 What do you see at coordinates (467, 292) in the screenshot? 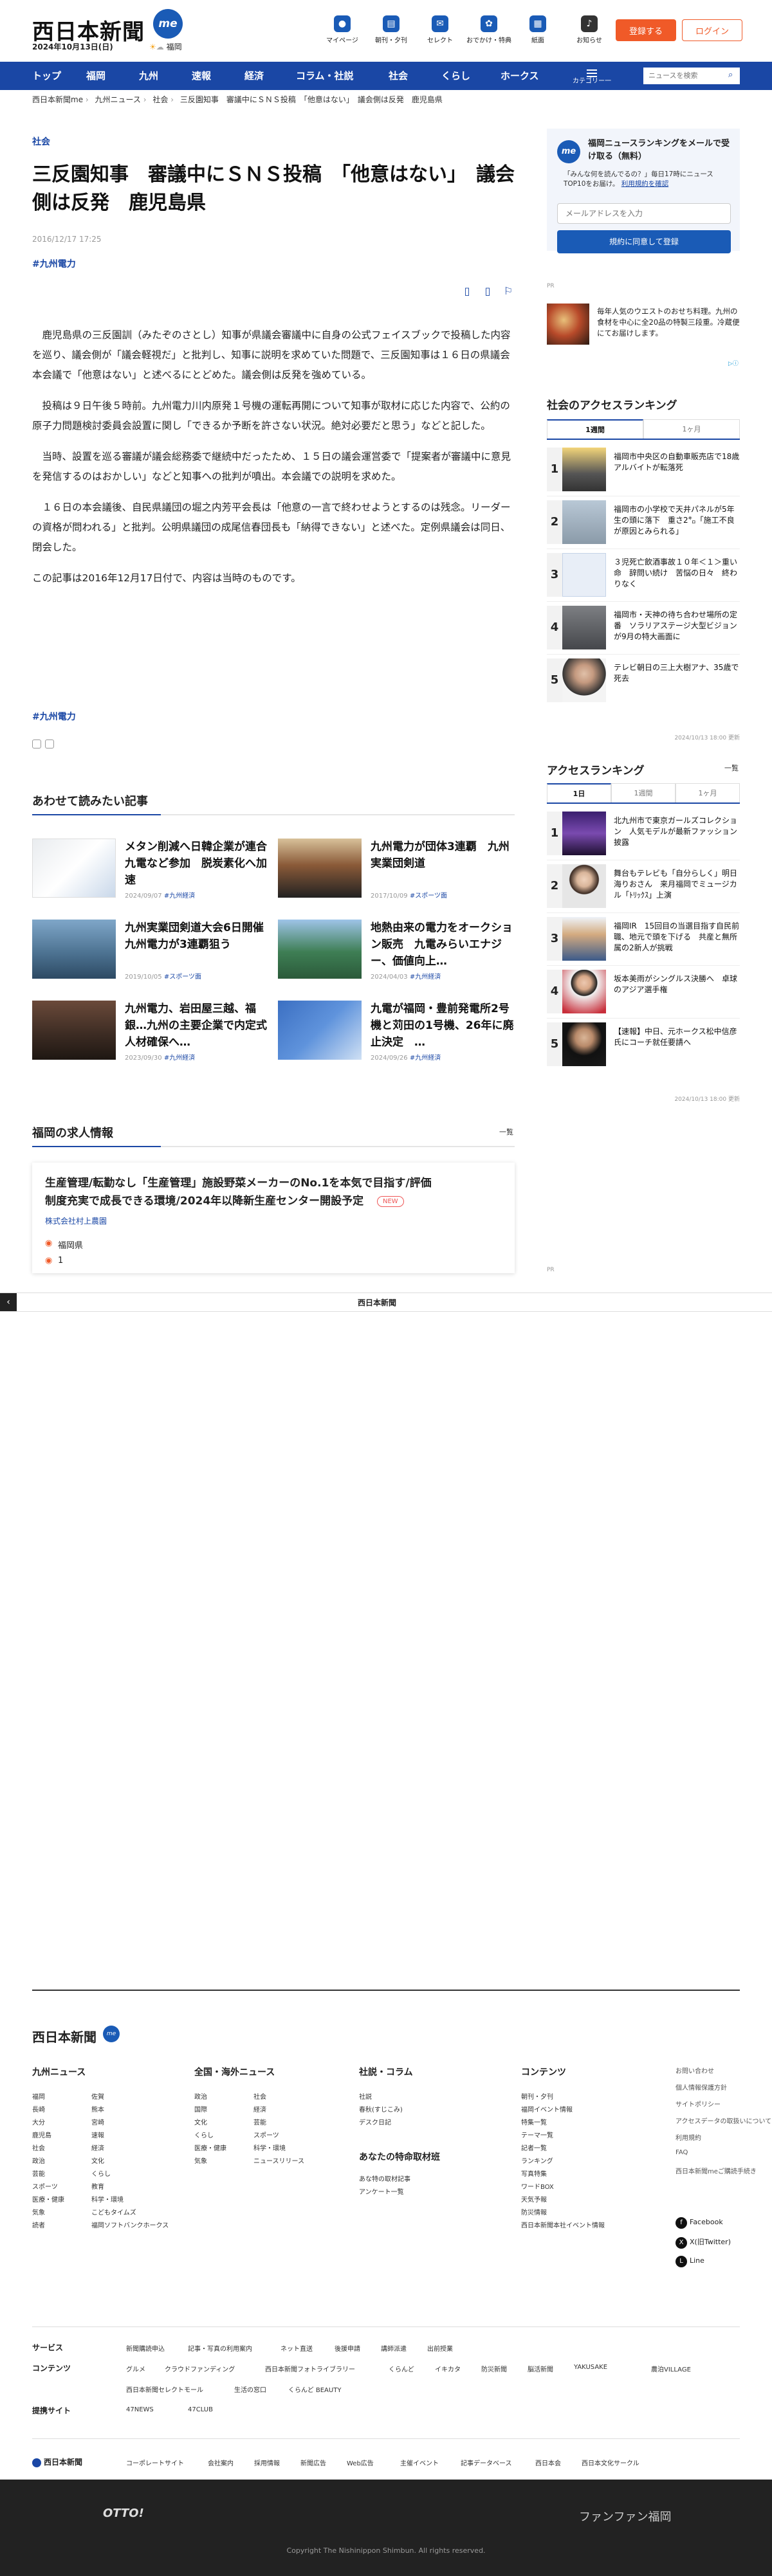
I see `print-icon: ▯` at bounding box center [467, 292].